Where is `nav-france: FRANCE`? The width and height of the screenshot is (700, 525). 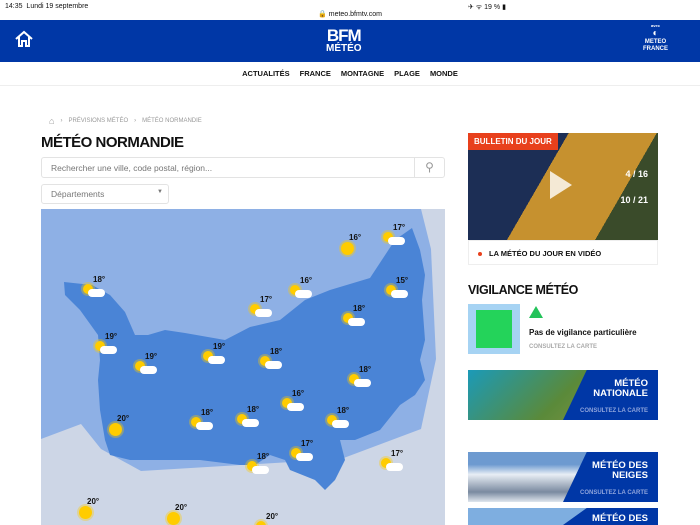
nav-france: FRANCE is located at coordinates (315, 73).